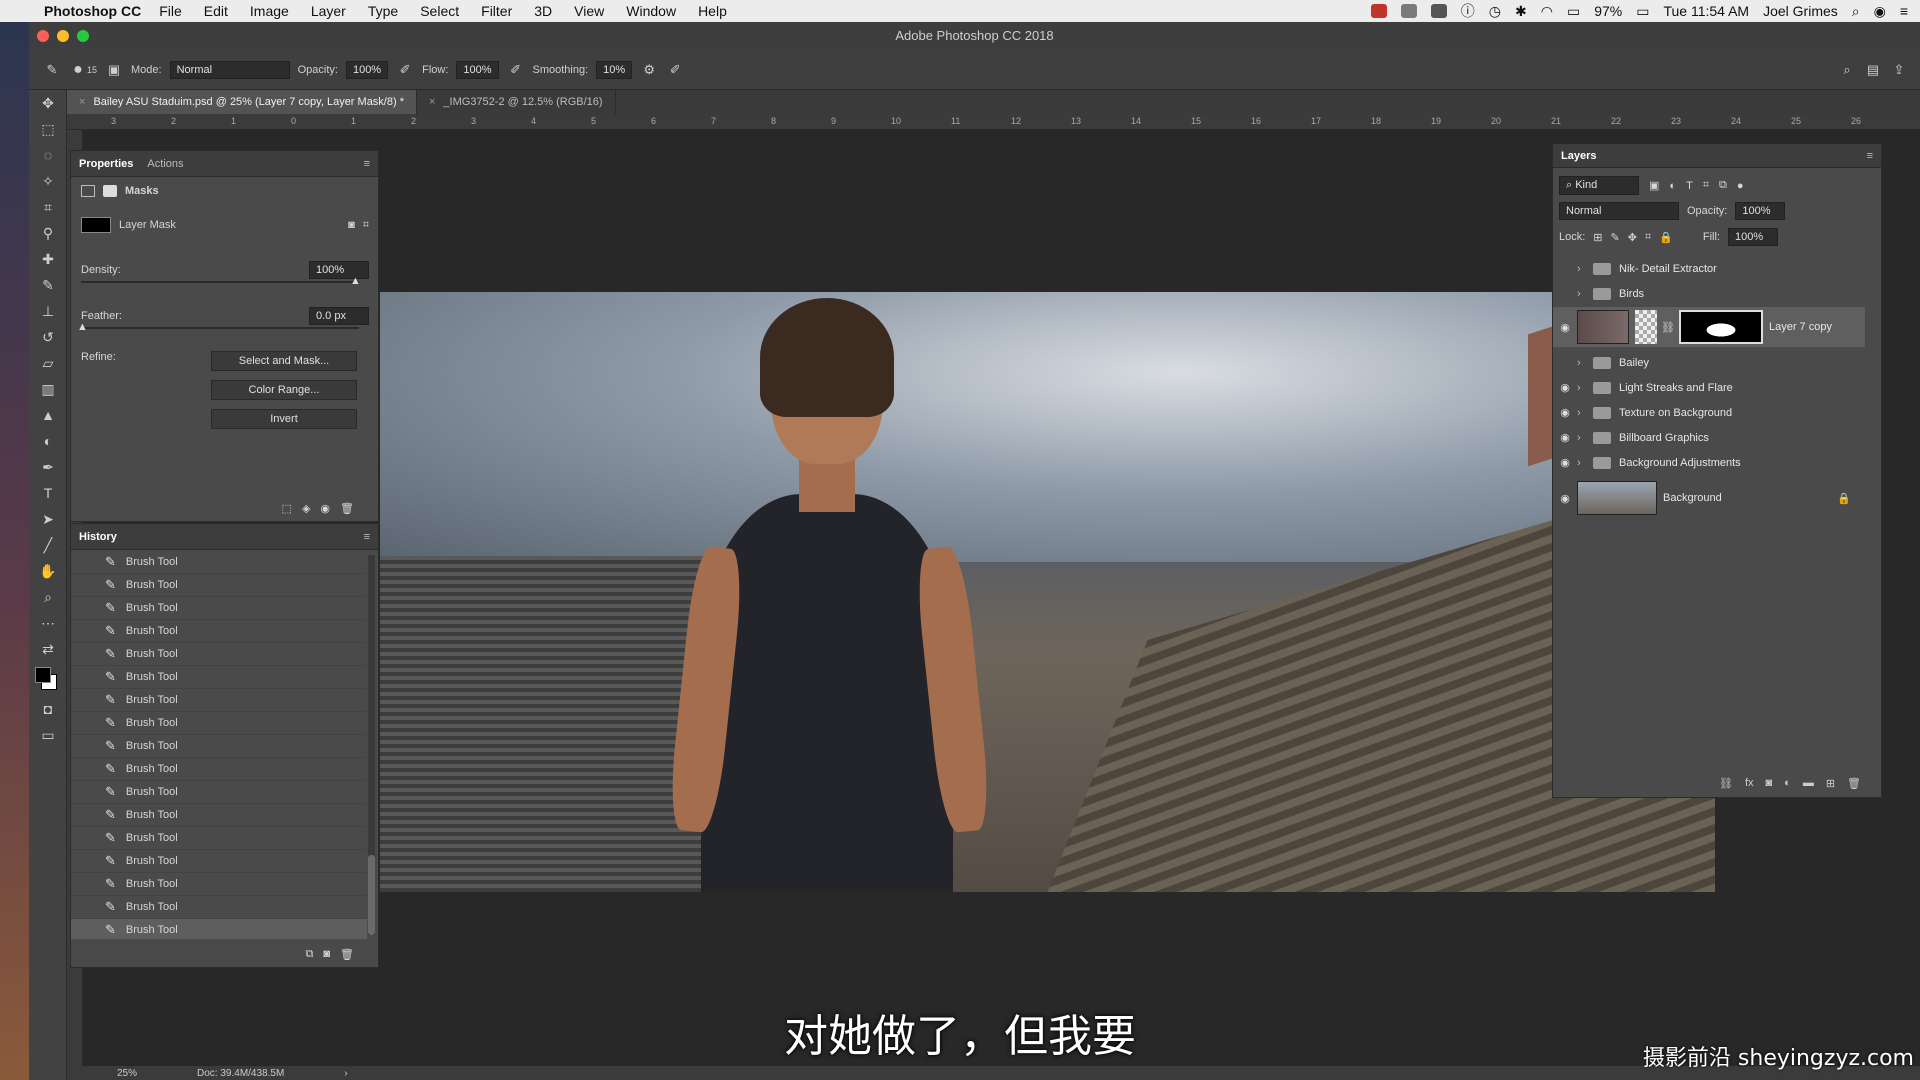 This screenshot has height=1080, width=1920. What do you see at coordinates (432, 102) in the screenshot?
I see `close-tab-icon: ×` at bounding box center [432, 102].